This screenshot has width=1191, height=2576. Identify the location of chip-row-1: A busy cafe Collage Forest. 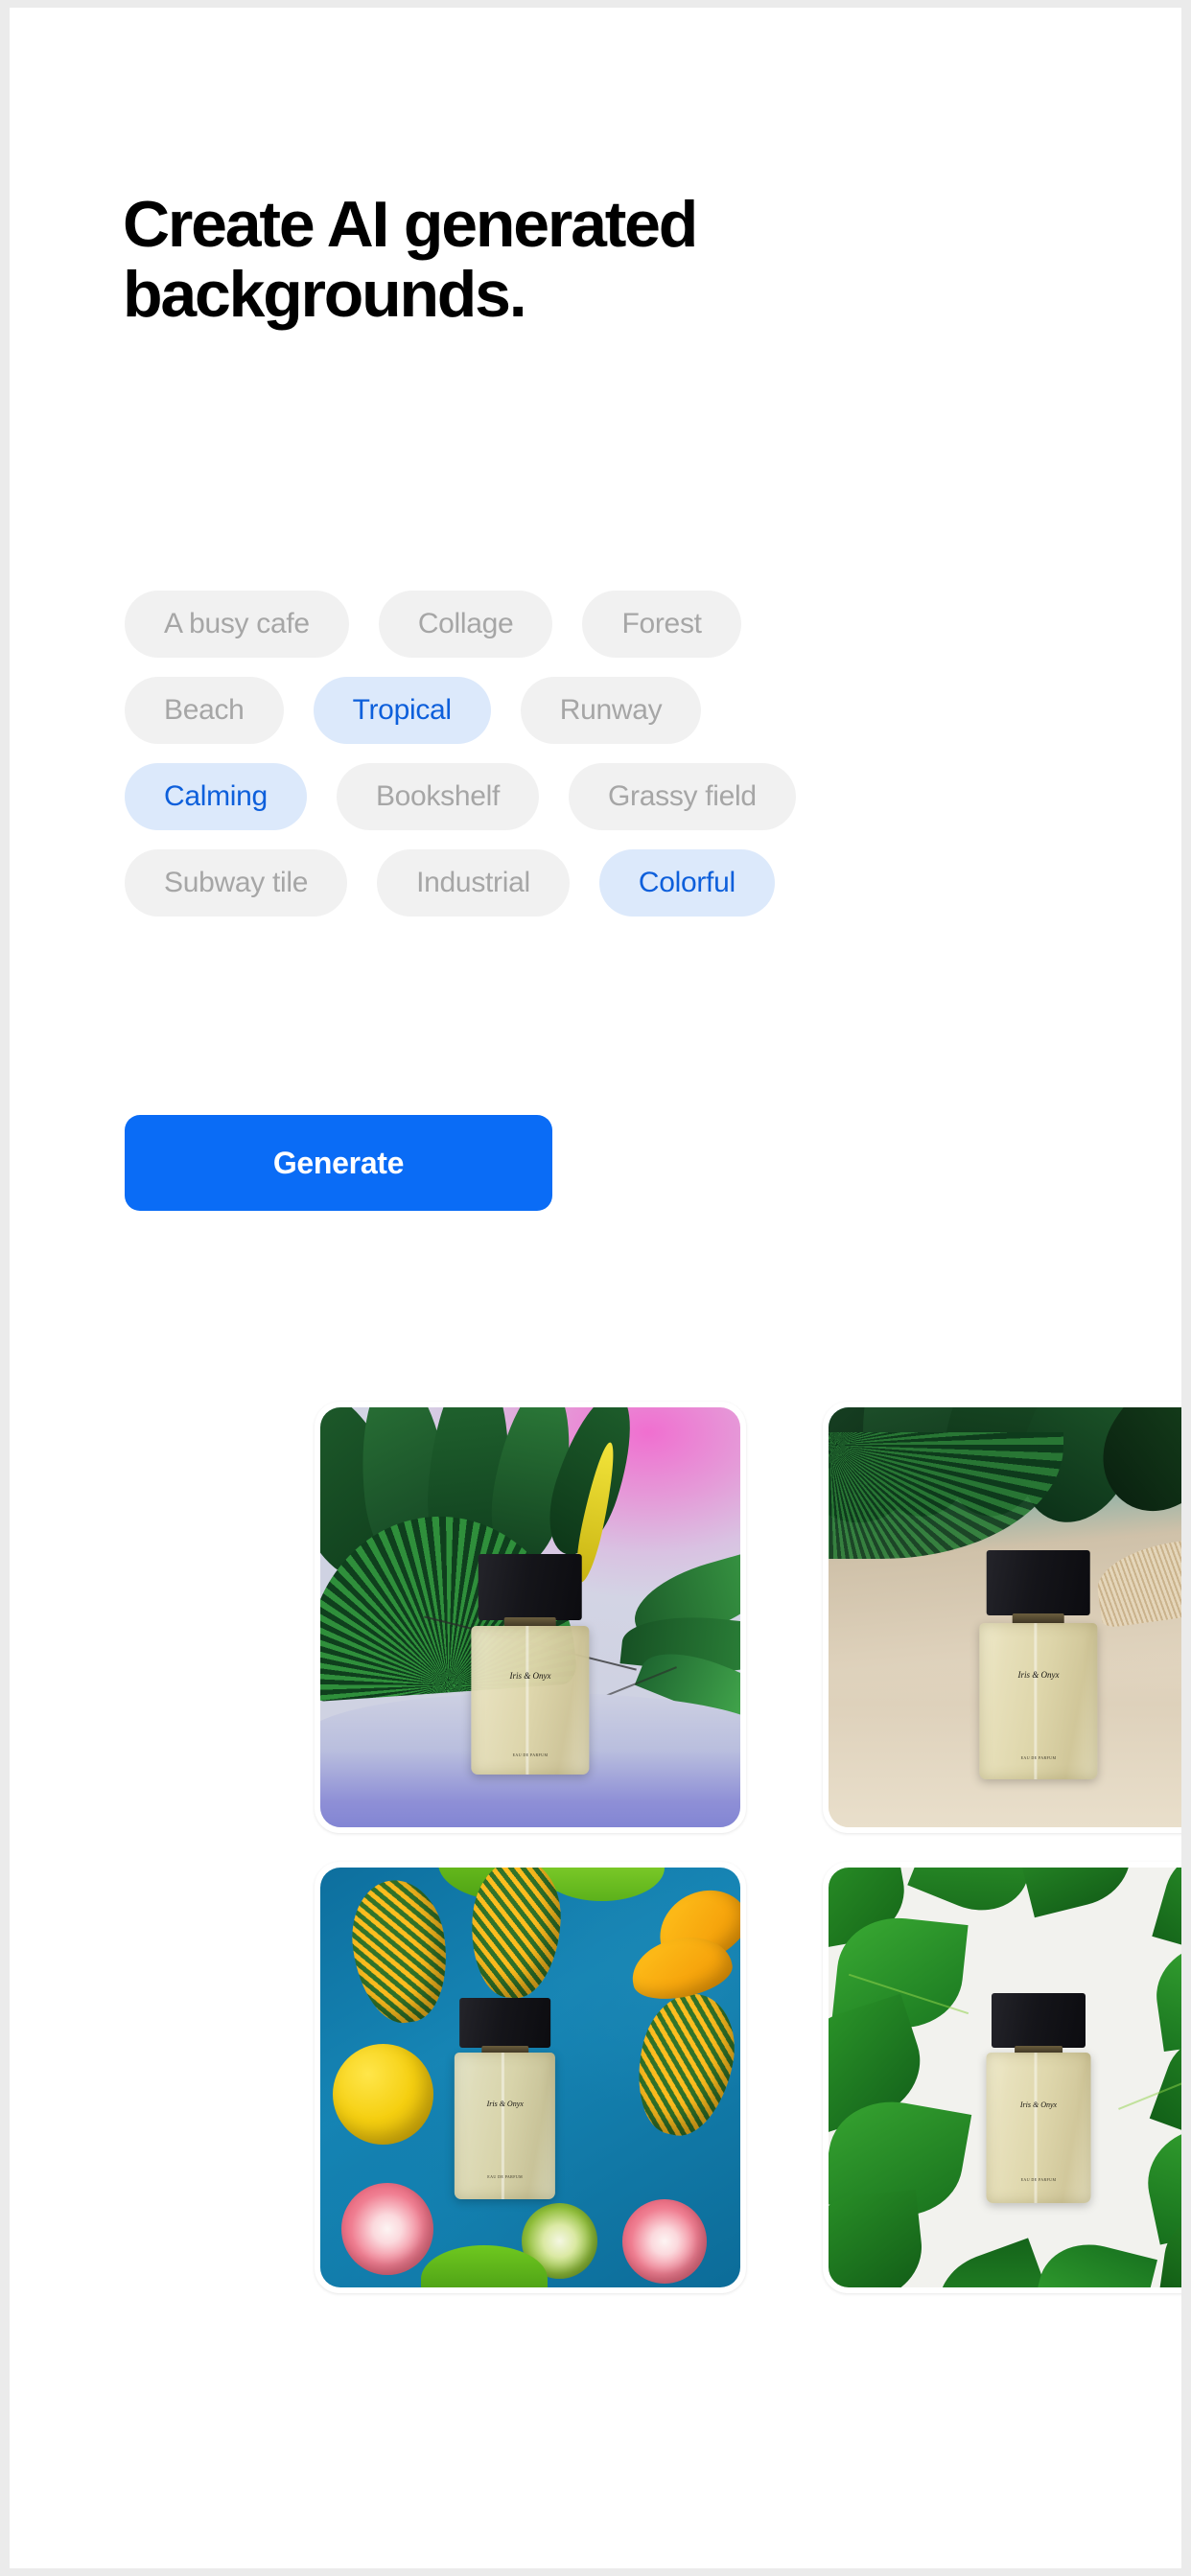
(605, 624).